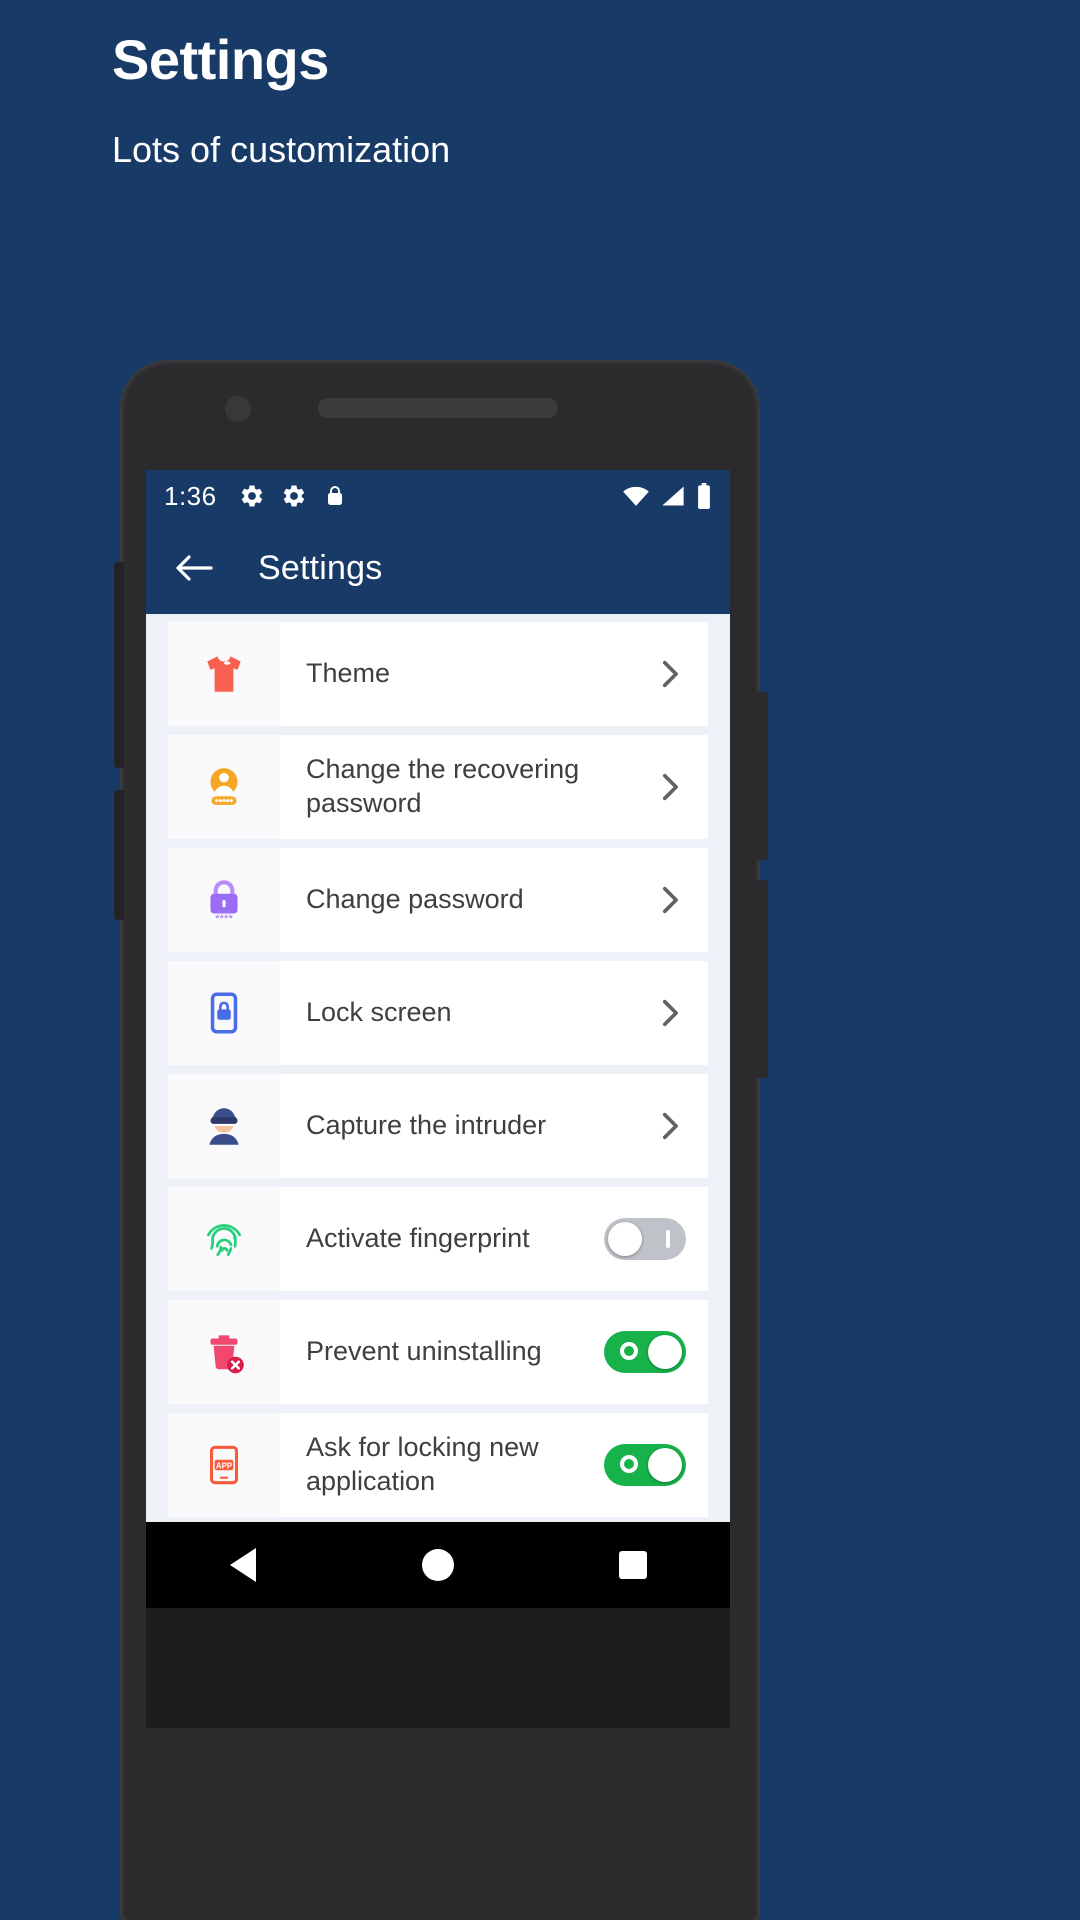 Image resolution: width=1080 pixels, height=1920 pixels. What do you see at coordinates (220, 59) in the screenshot?
I see `page-title: Settings` at bounding box center [220, 59].